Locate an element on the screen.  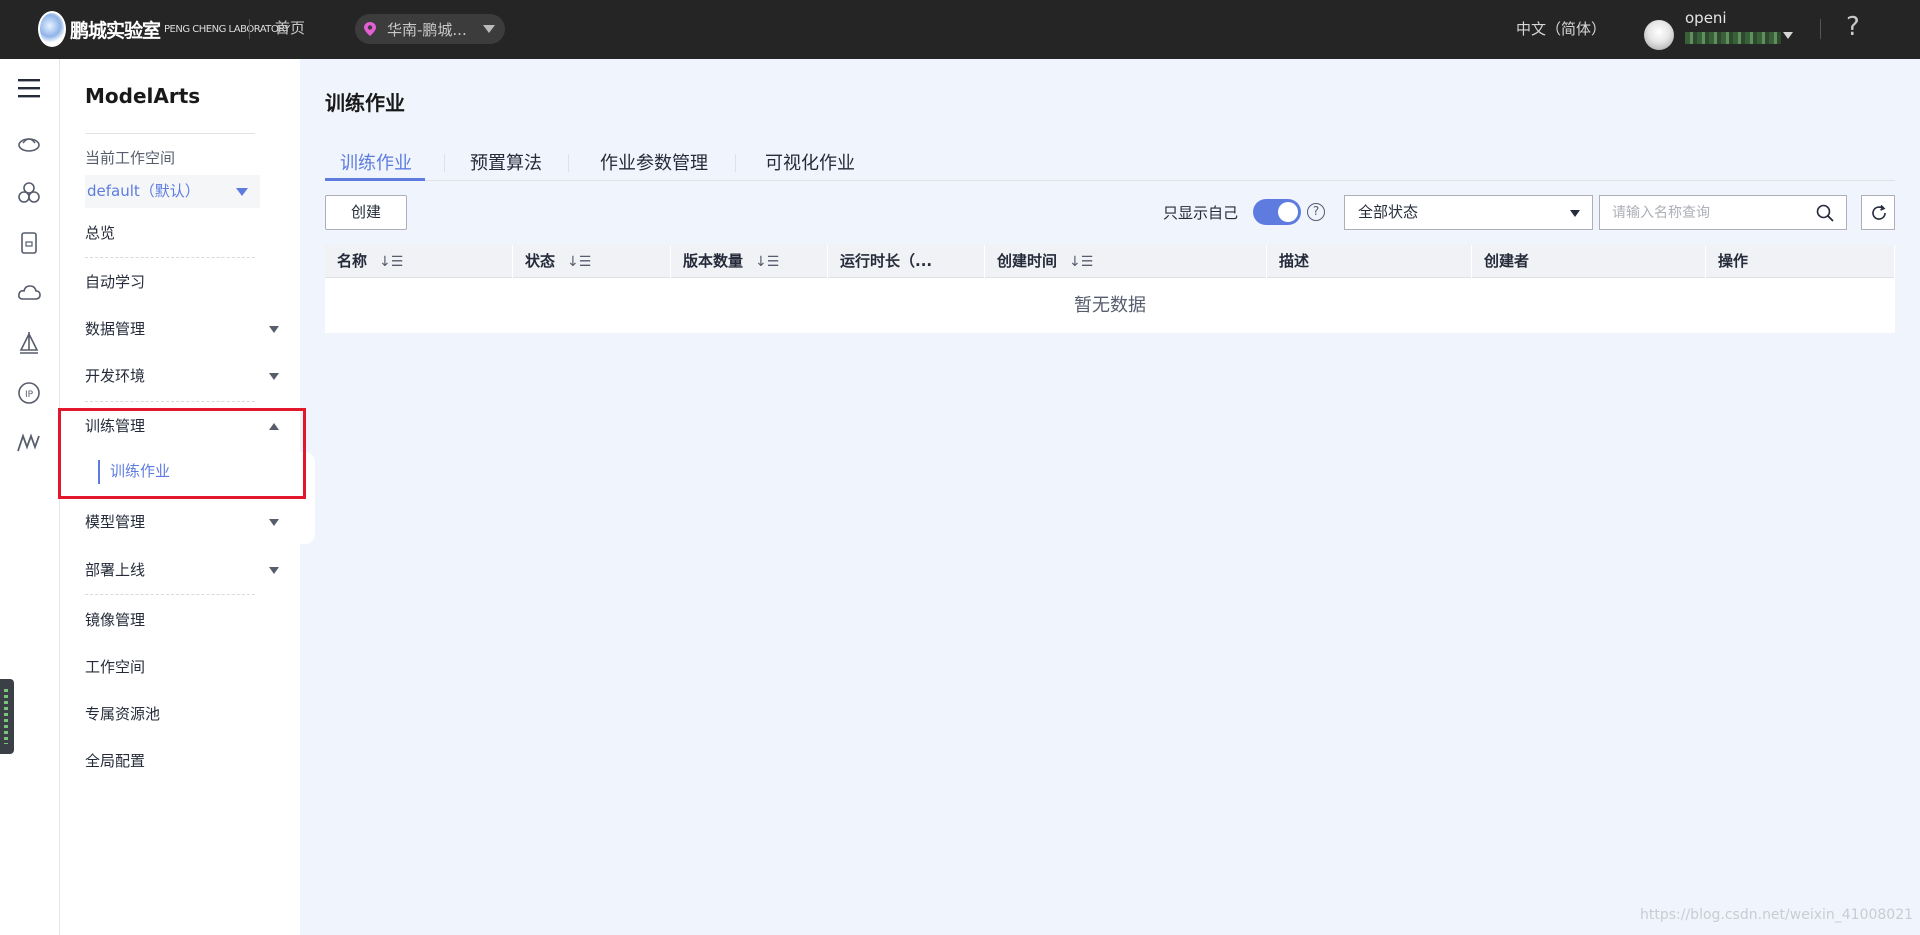
question-icon: ? is located at coordinates (1316, 212).